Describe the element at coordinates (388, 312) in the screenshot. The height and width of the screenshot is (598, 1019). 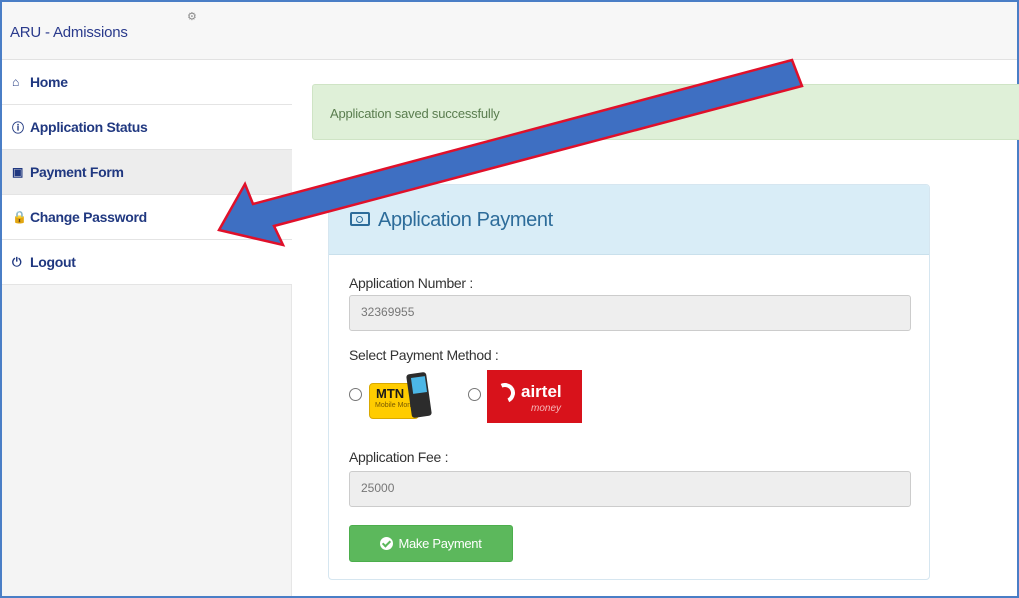
I see `field-value: 32369955` at that location.